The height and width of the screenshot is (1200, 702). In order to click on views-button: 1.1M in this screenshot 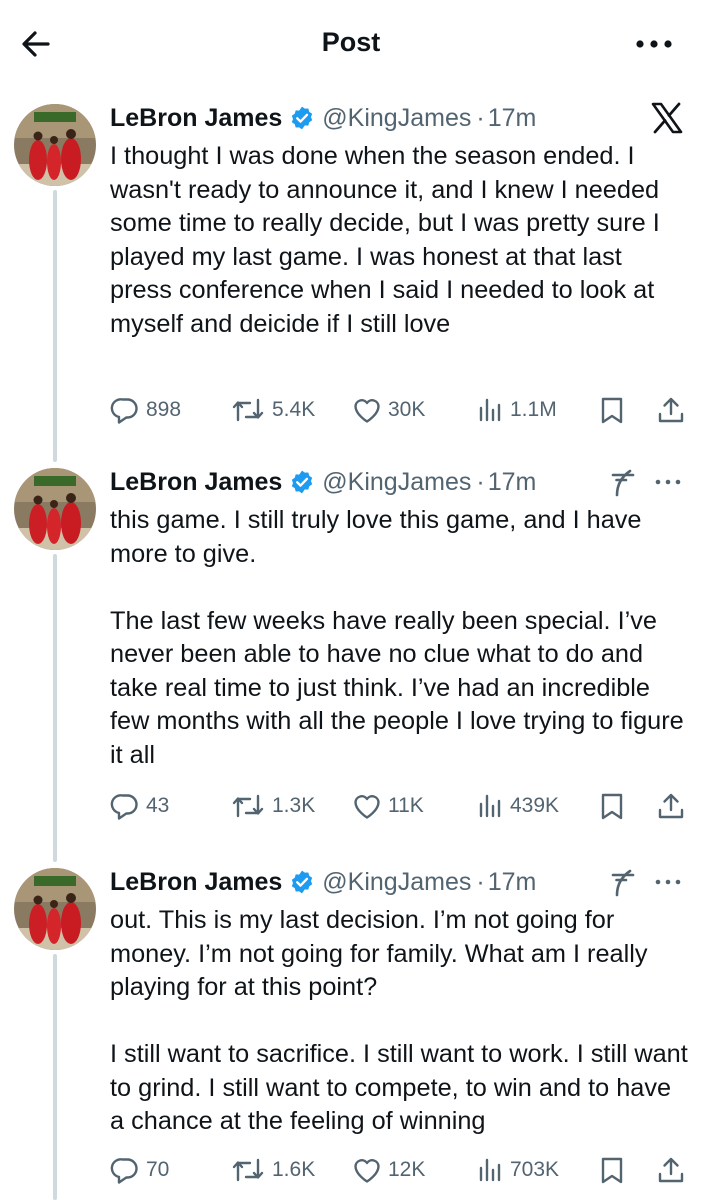, I will do `click(516, 410)`.